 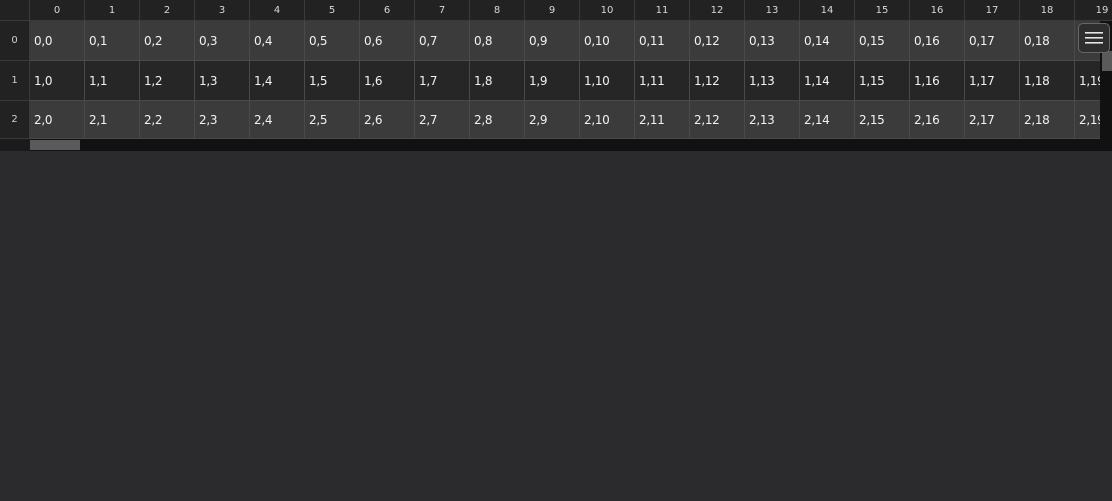 What do you see at coordinates (57, 10) in the screenshot?
I see `column-header: 0` at bounding box center [57, 10].